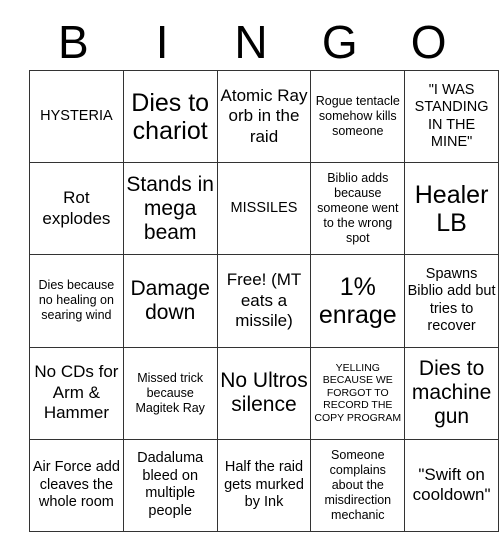 The height and width of the screenshot is (544, 500). Describe the element at coordinates (73, 42) in the screenshot. I see `bingo-header-letter-b: B` at that location.